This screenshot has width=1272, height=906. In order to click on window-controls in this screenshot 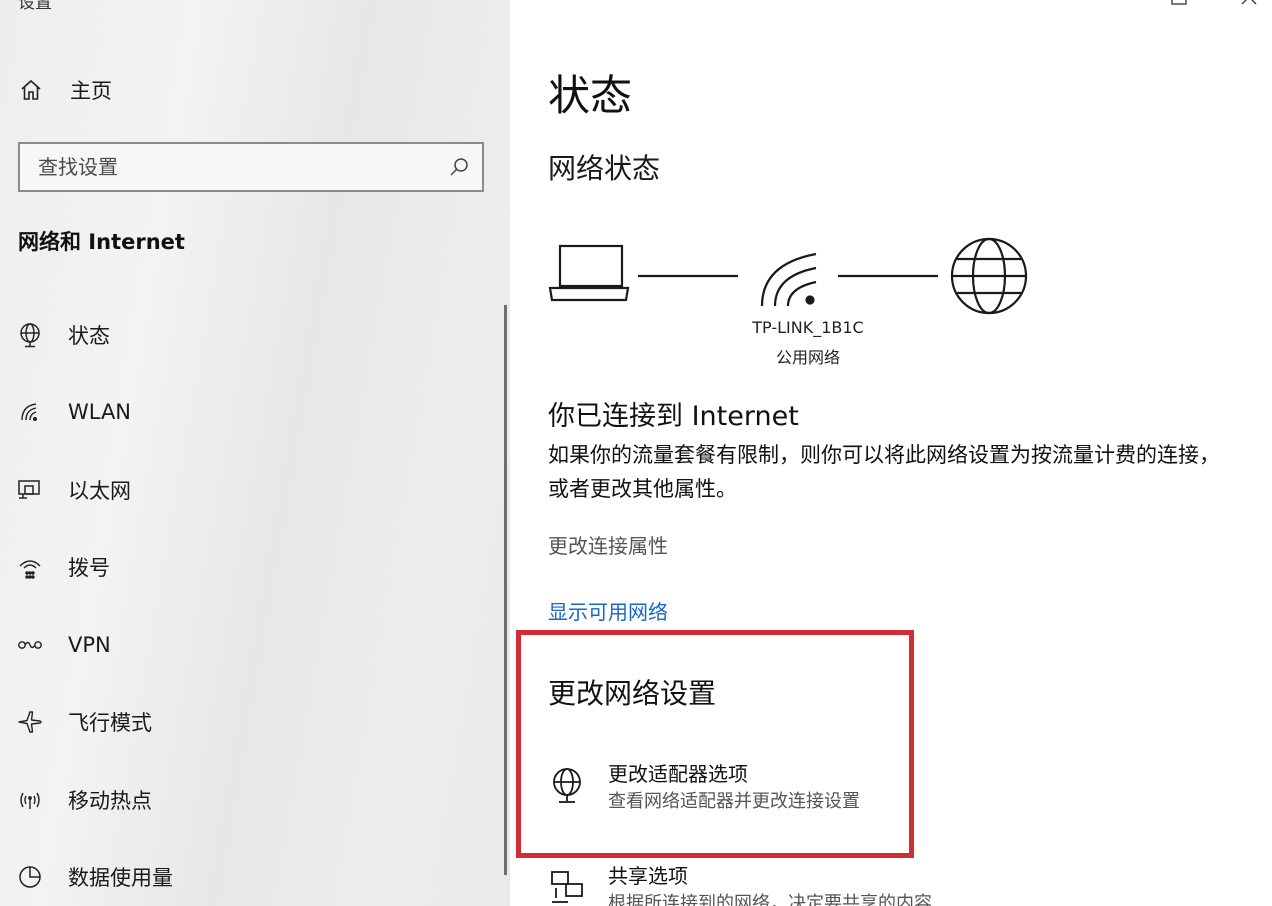, I will do `click(1214, 5)`.